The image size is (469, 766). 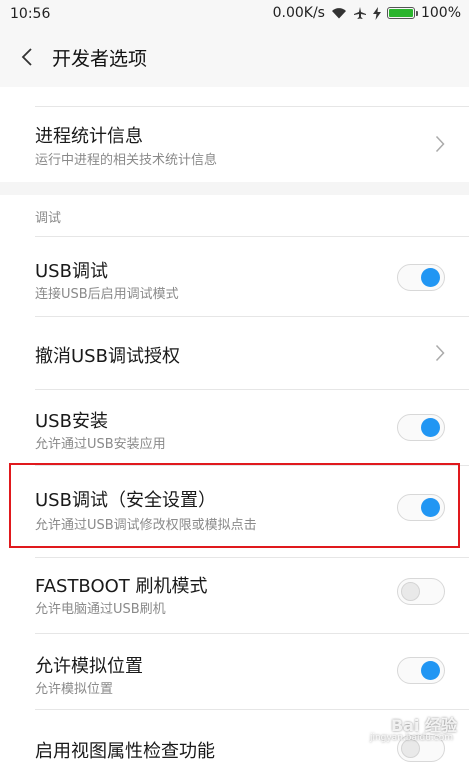 What do you see at coordinates (107, 356) in the screenshot?
I see `setting-title: 撤消USB调试授权` at bounding box center [107, 356].